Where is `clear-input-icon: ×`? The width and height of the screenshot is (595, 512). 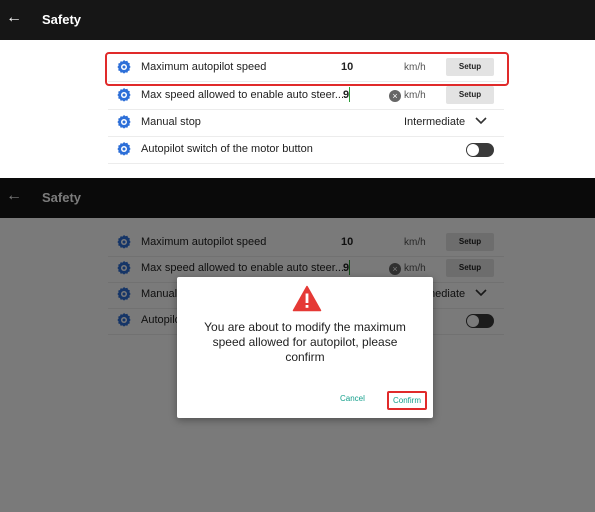 clear-input-icon: × is located at coordinates (395, 96).